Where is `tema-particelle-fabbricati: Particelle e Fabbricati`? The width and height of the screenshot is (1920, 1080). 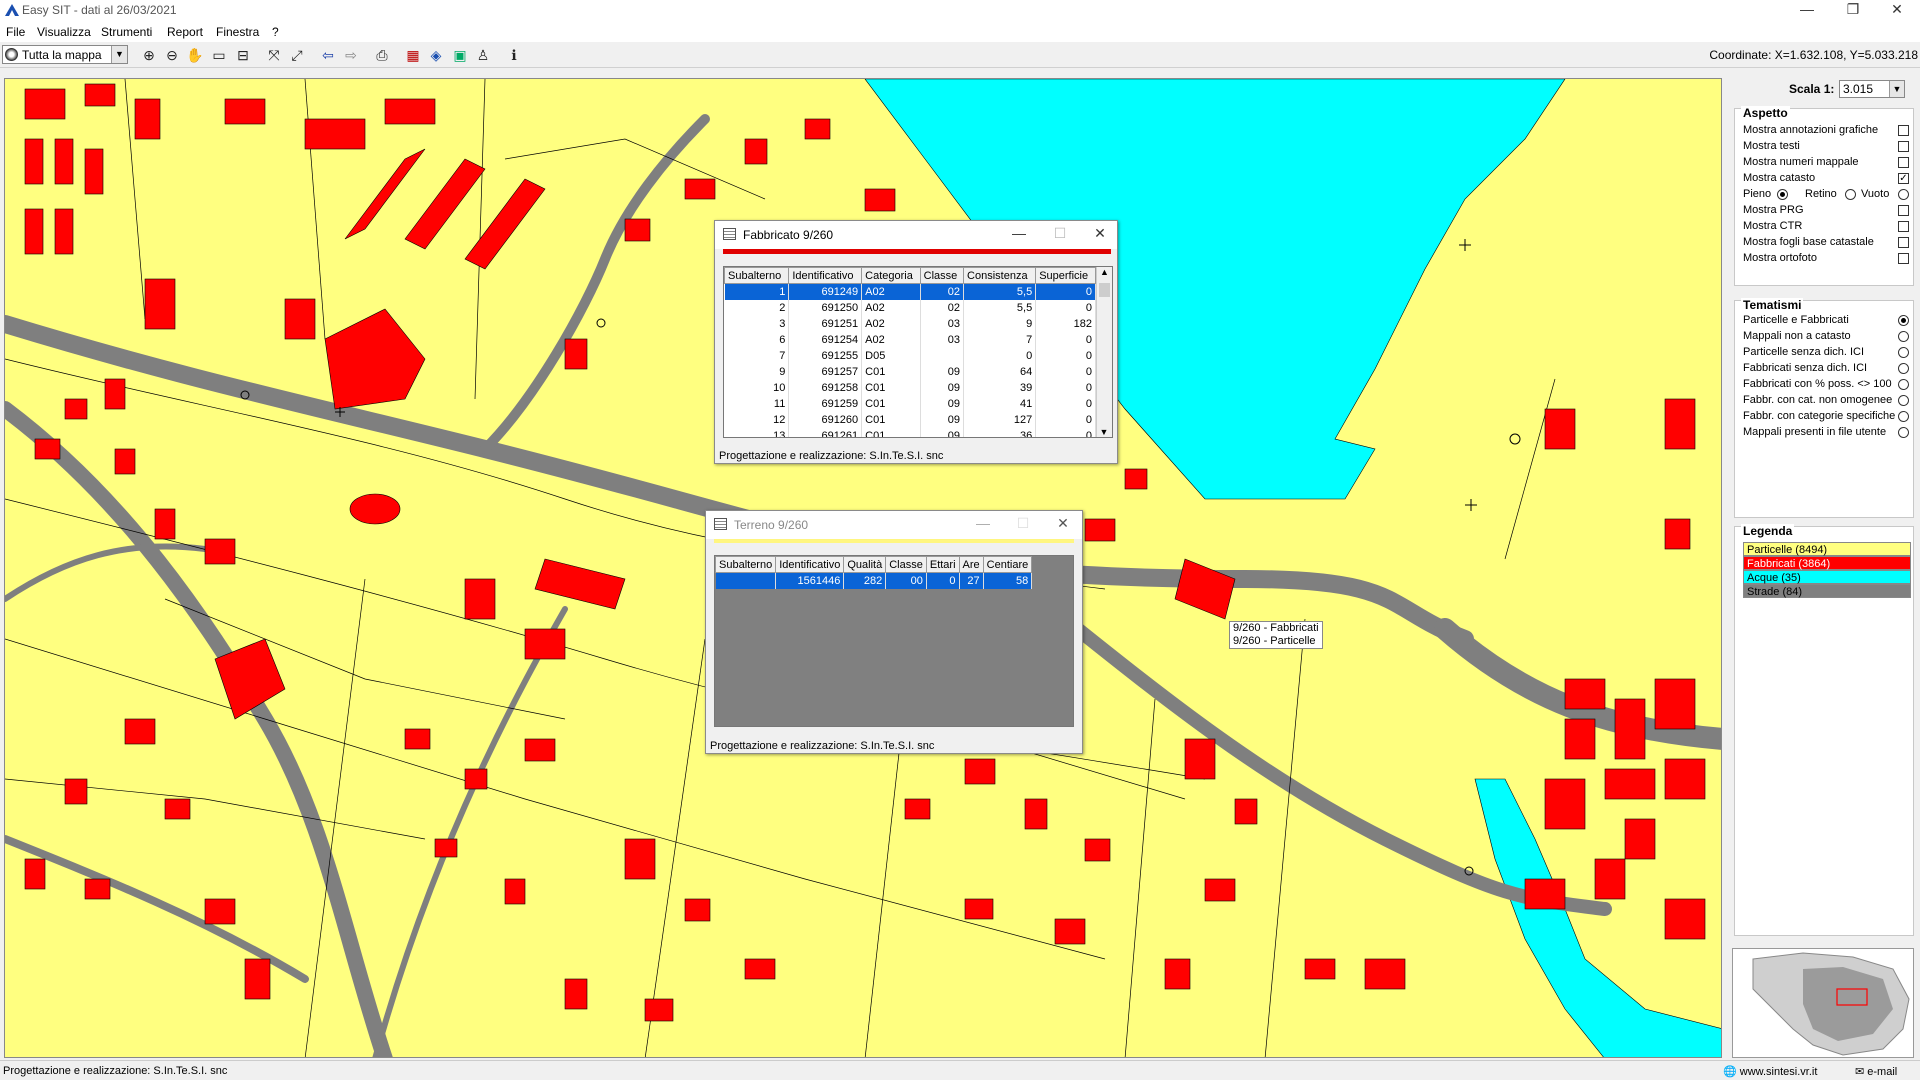
tema-particelle-fabbricati: Particelle e Fabbricati is located at coordinates (1796, 320).